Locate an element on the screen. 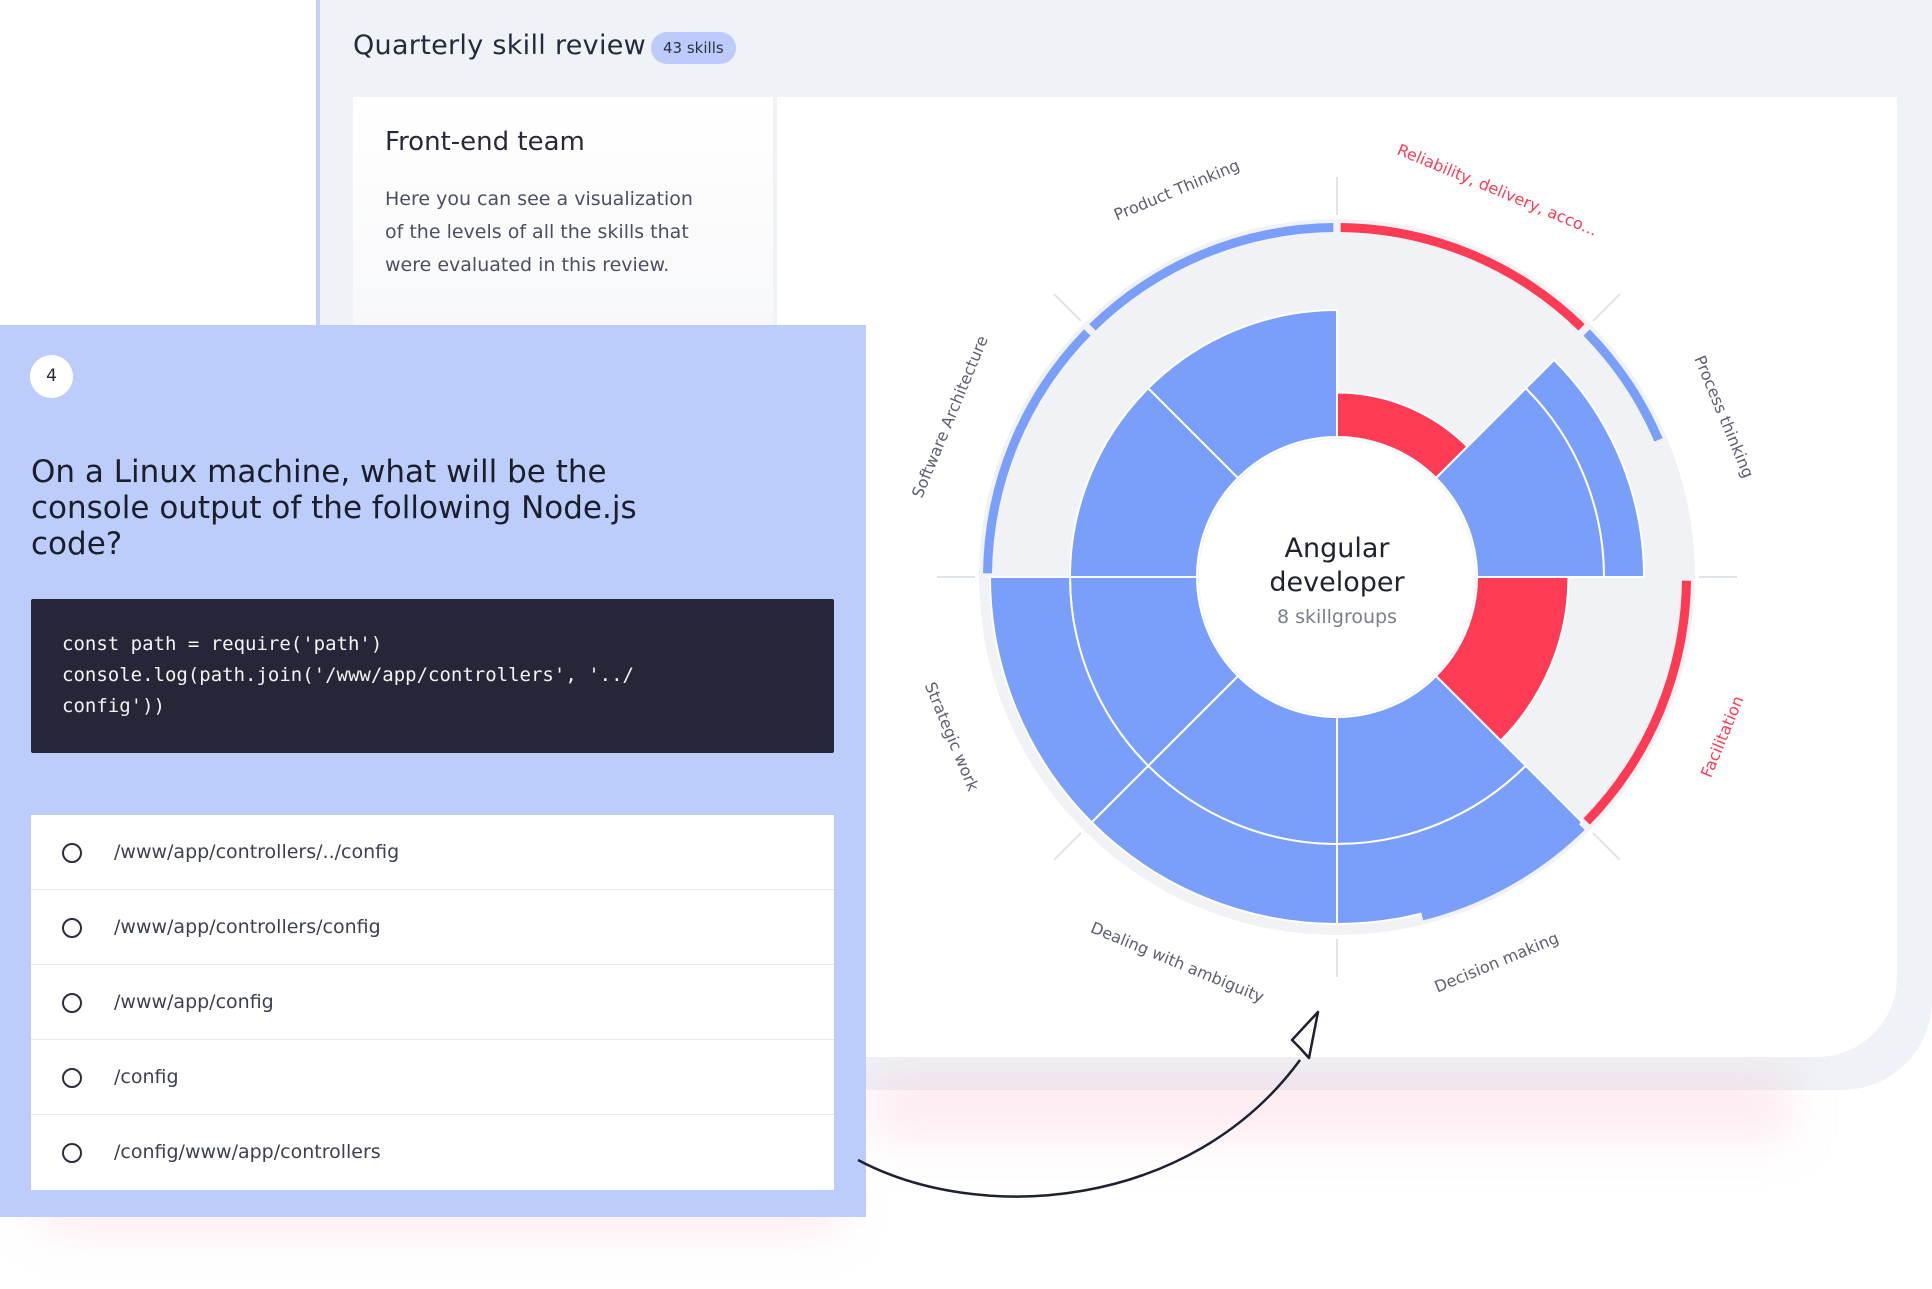 The width and height of the screenshot is (1932, 1289). chart-segment-label: Process thinking is located at coordinates (1724, 417).